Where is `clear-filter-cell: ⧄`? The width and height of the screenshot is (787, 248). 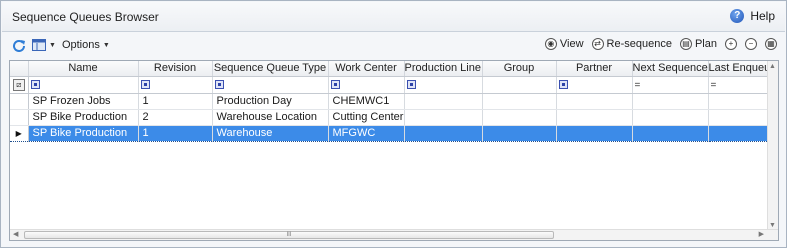 clear-filter-cell: ⧄ is located at coordinates (19, 85).